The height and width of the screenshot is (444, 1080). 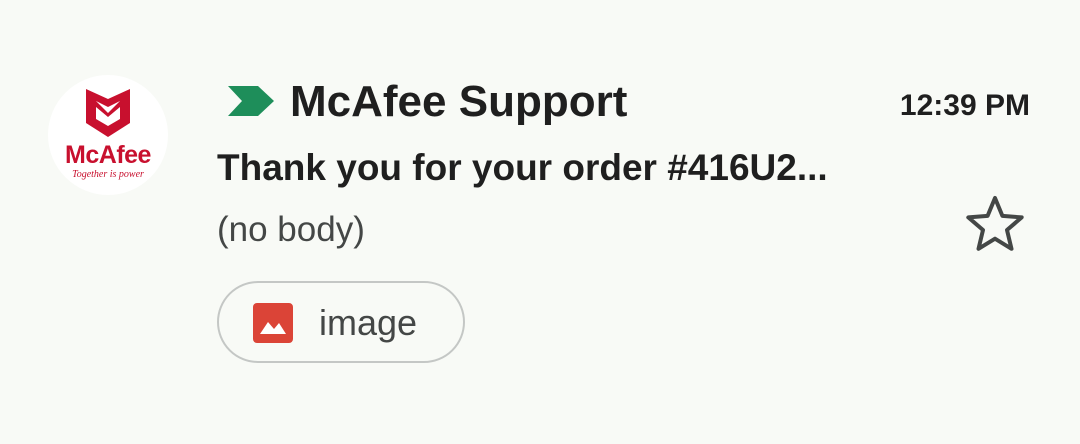 I want to click on avatar-tagline: Together is power, so click(x=108, y=174).